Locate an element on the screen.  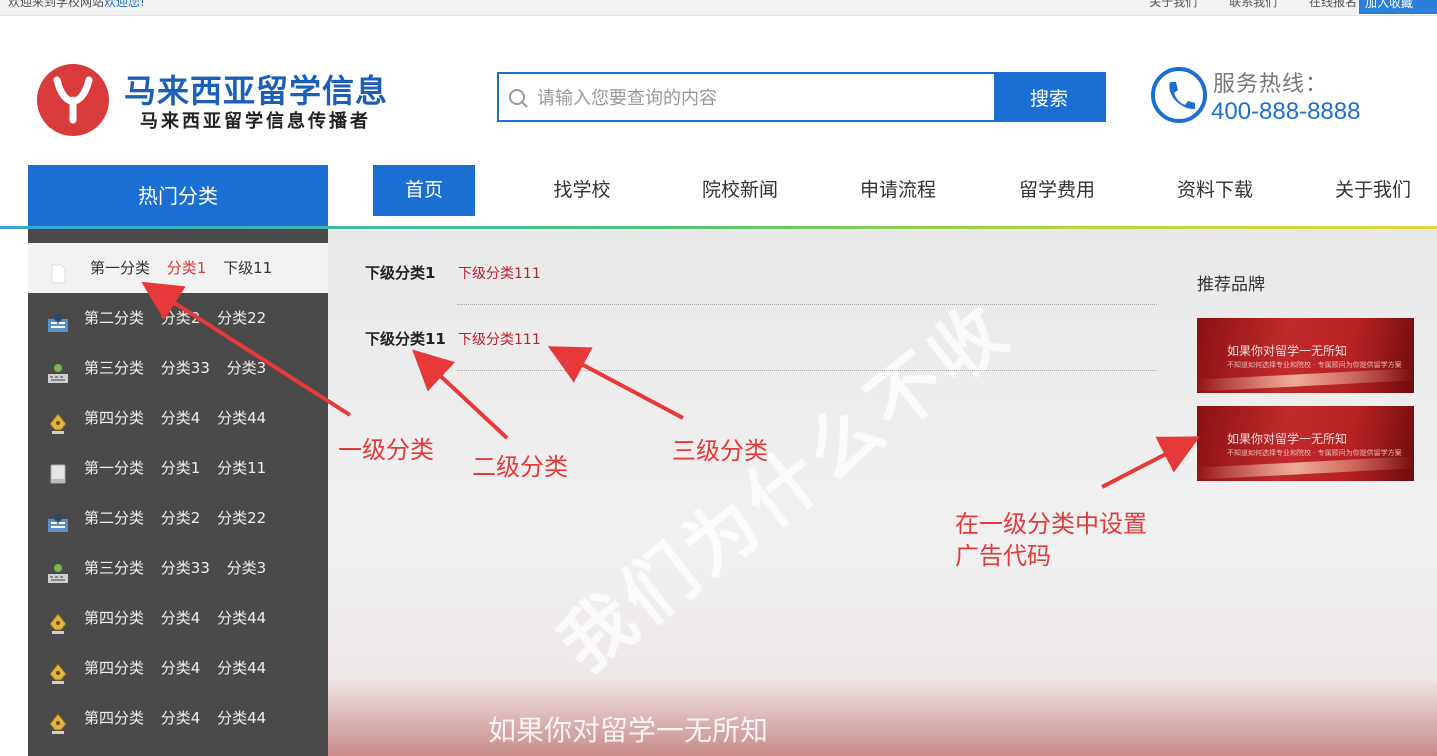
recommended-brands-title: 推荐品牌 is located at coordinates (1231, 285).